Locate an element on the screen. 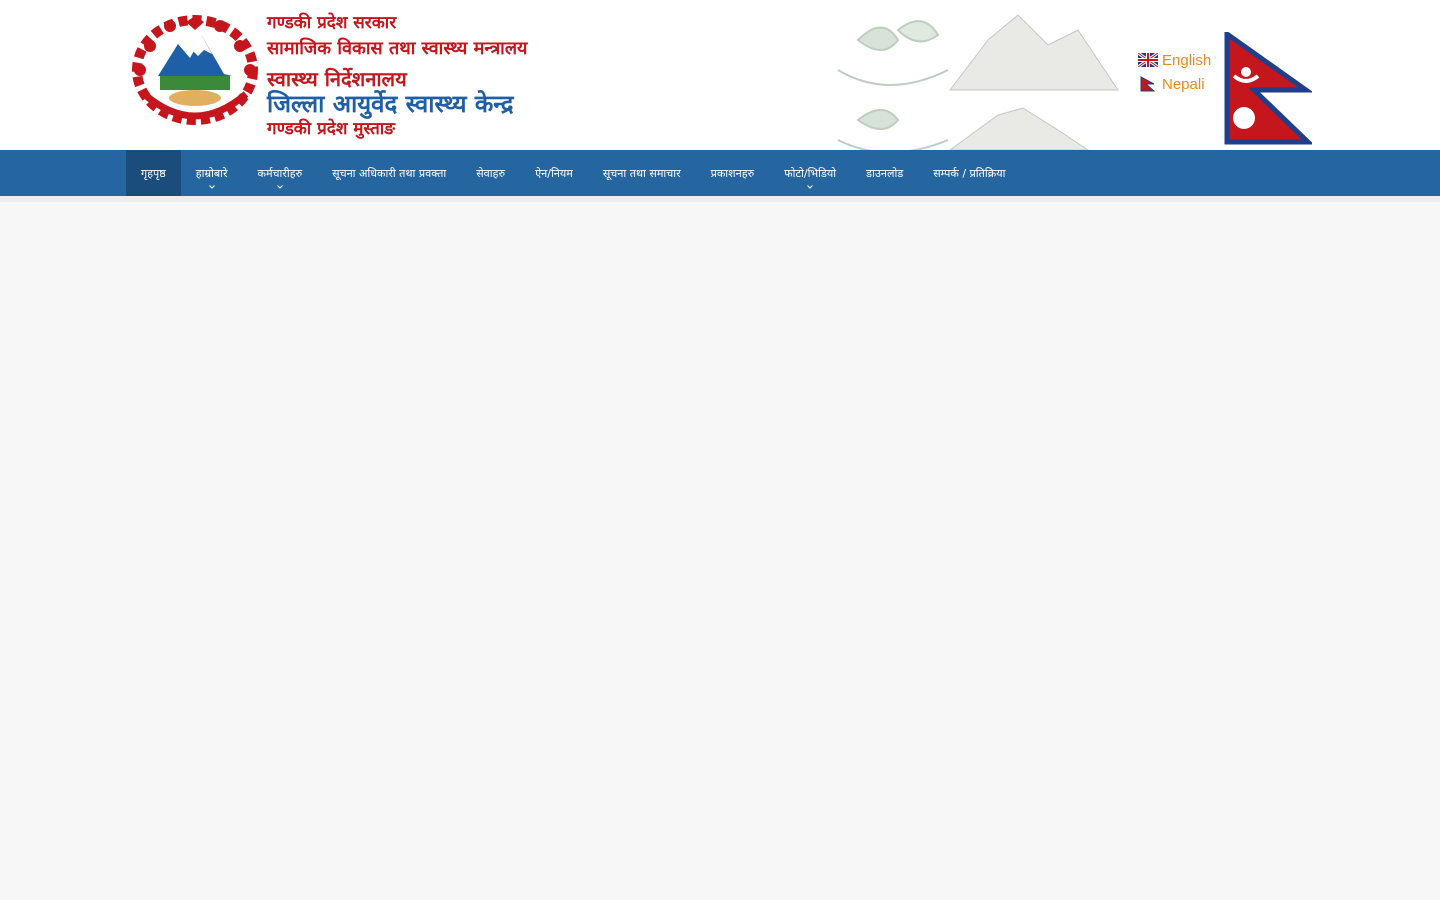  nepal-emblem-icon is located at coordinates (195, 70).